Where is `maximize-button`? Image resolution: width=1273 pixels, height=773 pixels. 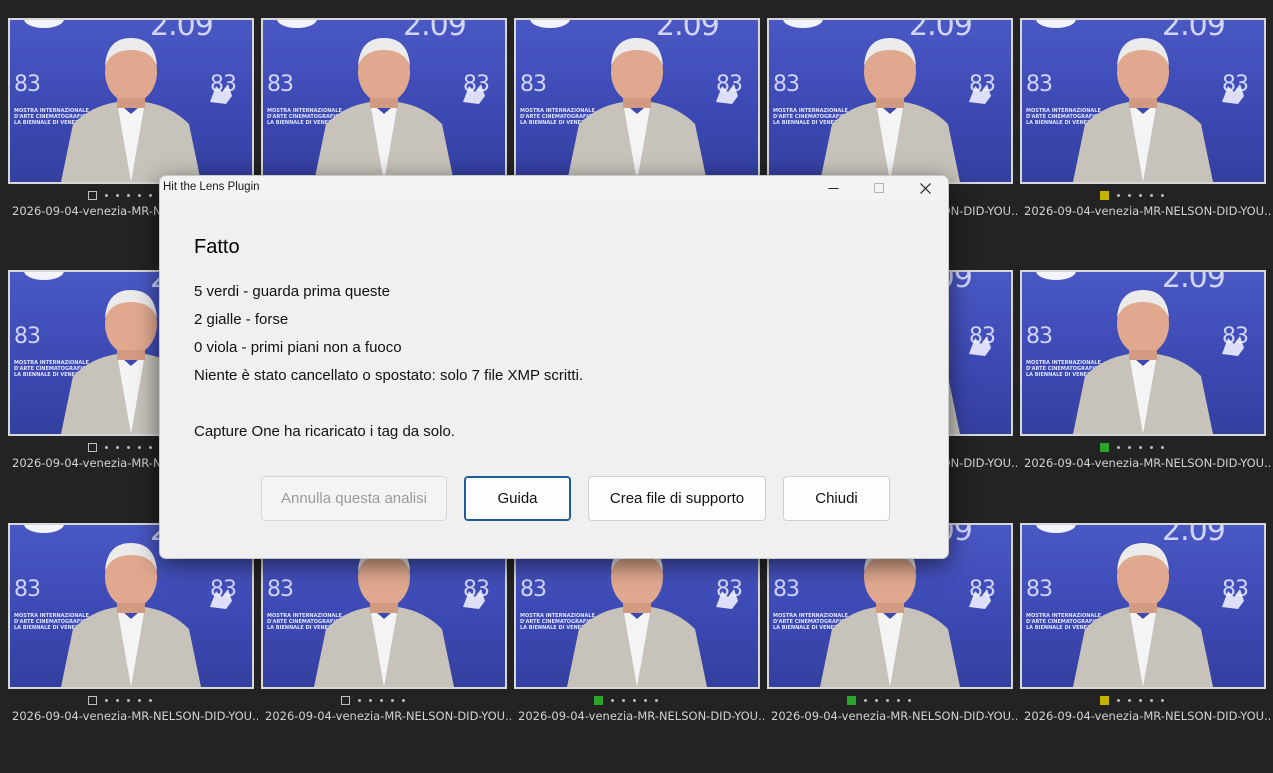
maximize-button is located at coordinates (879, 188).